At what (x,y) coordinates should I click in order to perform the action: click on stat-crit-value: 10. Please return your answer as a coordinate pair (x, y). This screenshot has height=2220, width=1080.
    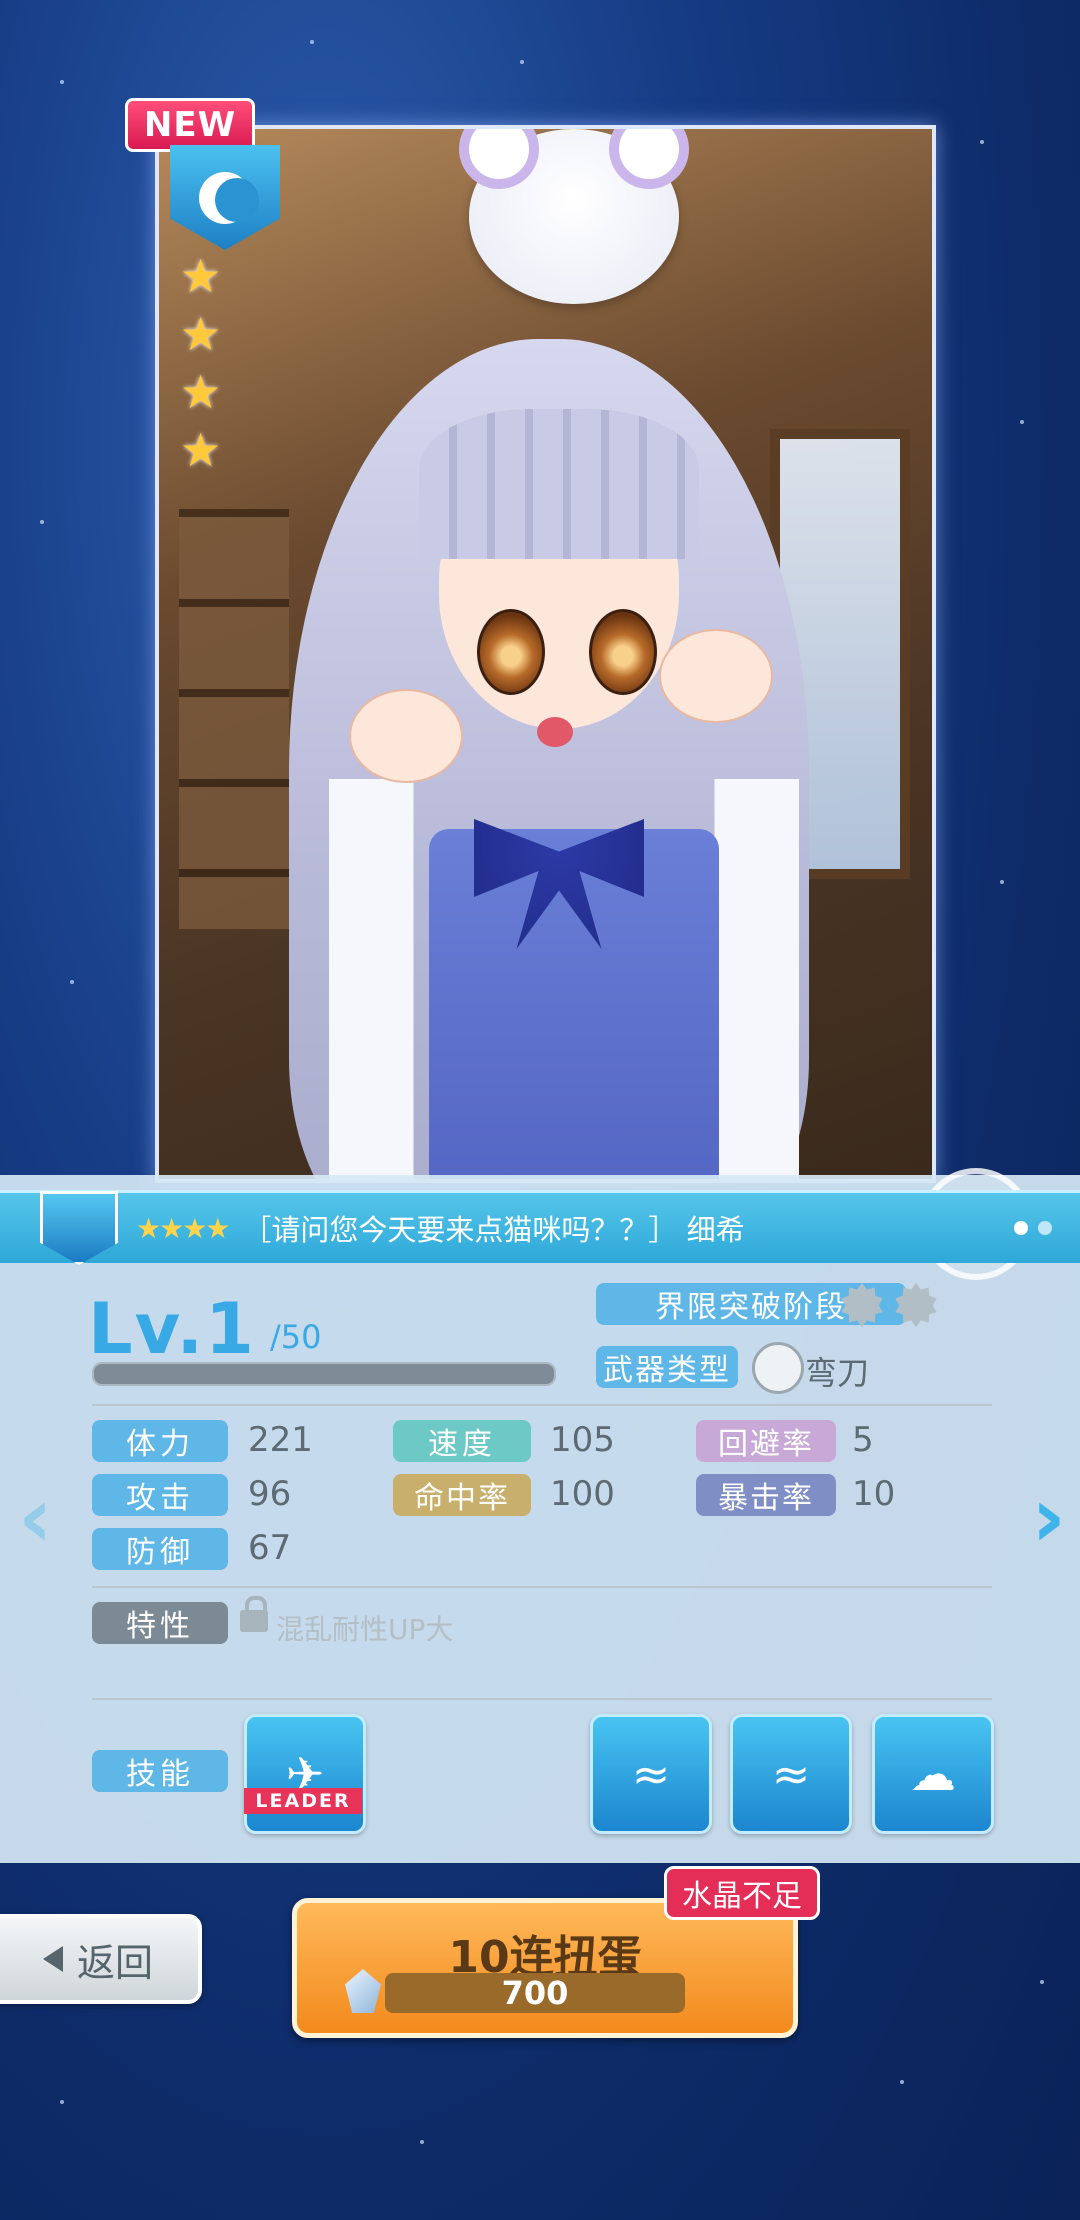
    Looking at the image, I should click on (874, 1494).